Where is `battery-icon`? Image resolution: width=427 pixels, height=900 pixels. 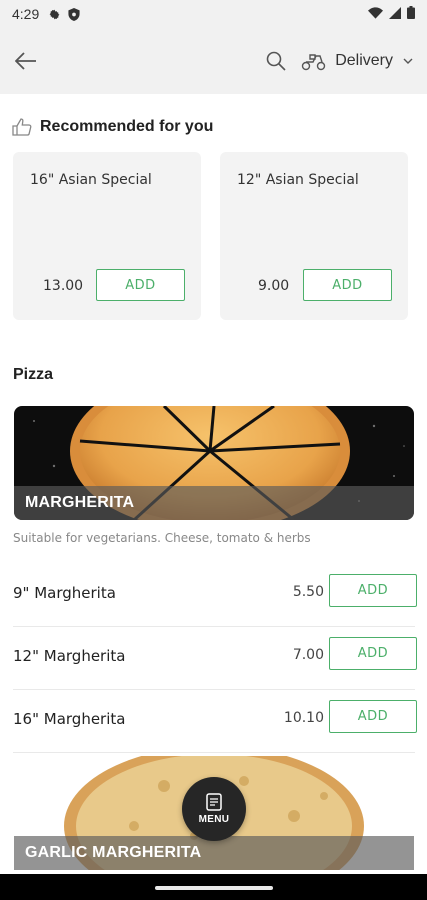
battery-icon is located at coordinates (411, 14).